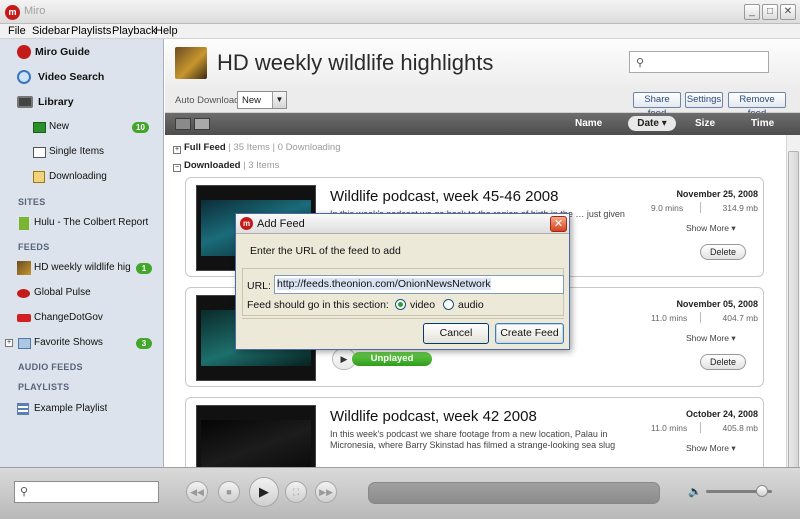  I want to click on auto-download-select: New ▼, so click(262, 100).